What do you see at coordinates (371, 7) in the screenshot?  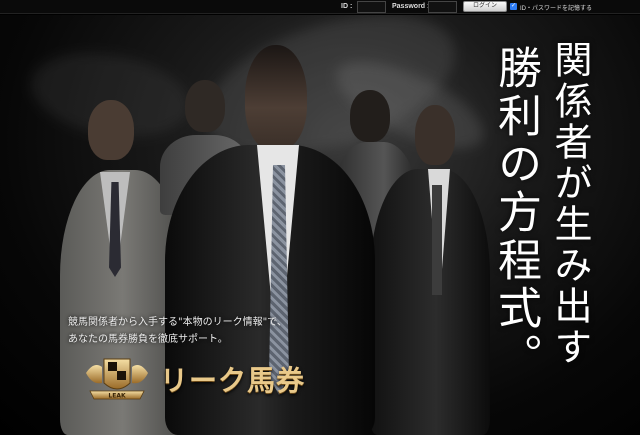 I see `id-input` at bounding box center [371, 7].